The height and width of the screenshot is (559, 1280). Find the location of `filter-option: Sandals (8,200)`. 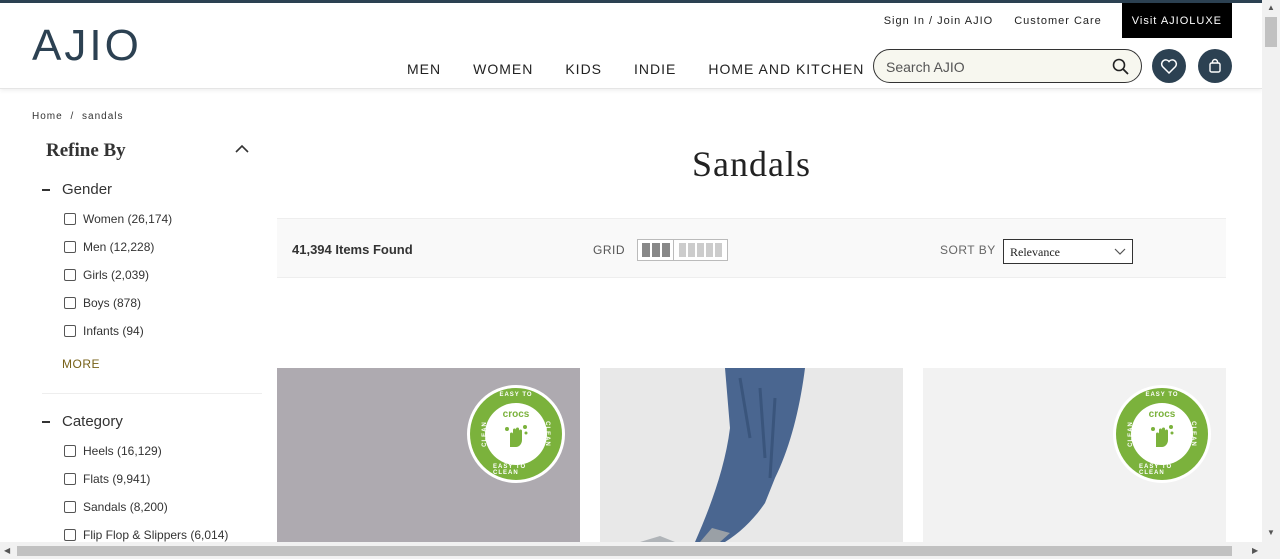

filter-option: Sandals (8,200) is located at coordinates (116, 507).